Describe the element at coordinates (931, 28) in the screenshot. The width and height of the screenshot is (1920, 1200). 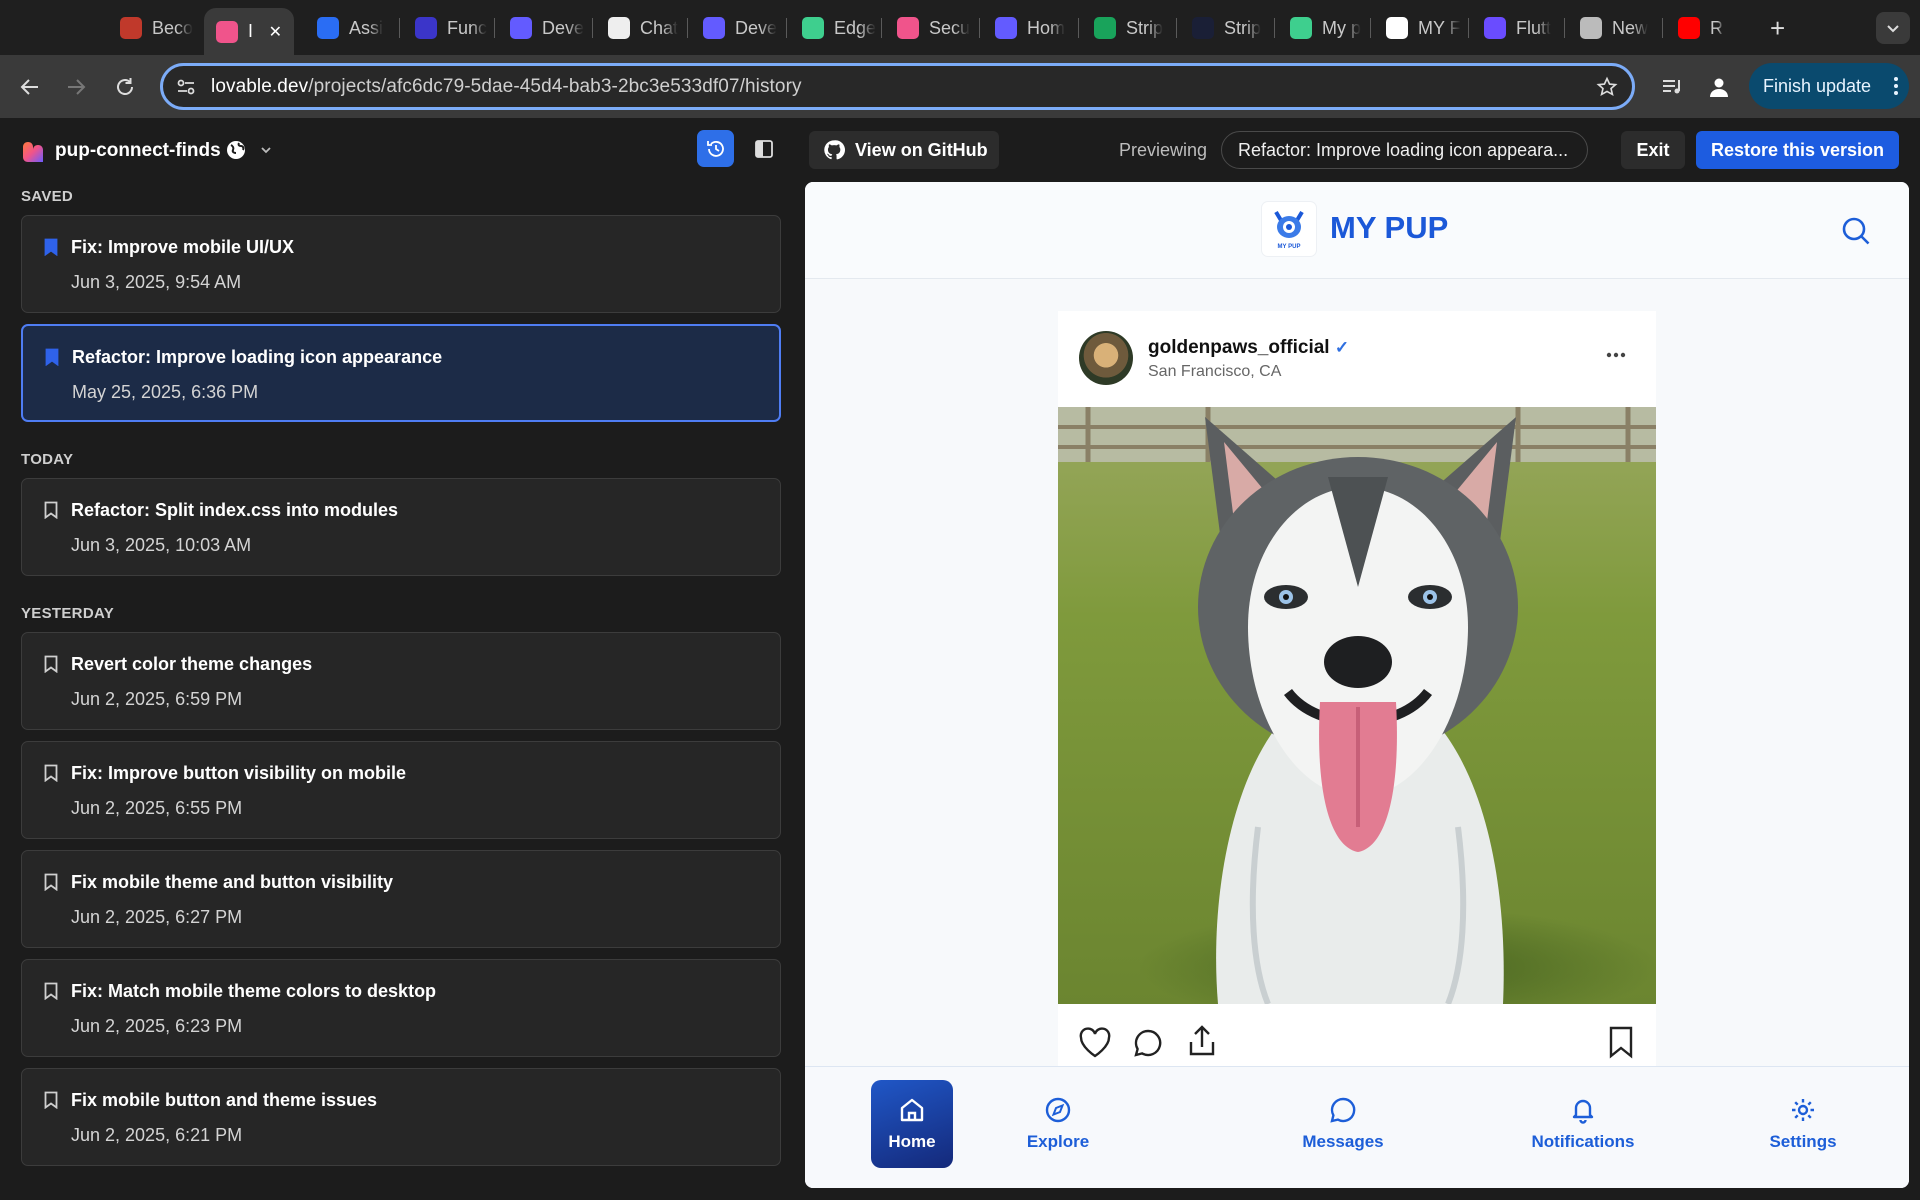
I see `browser-tab: Secu` at that location.